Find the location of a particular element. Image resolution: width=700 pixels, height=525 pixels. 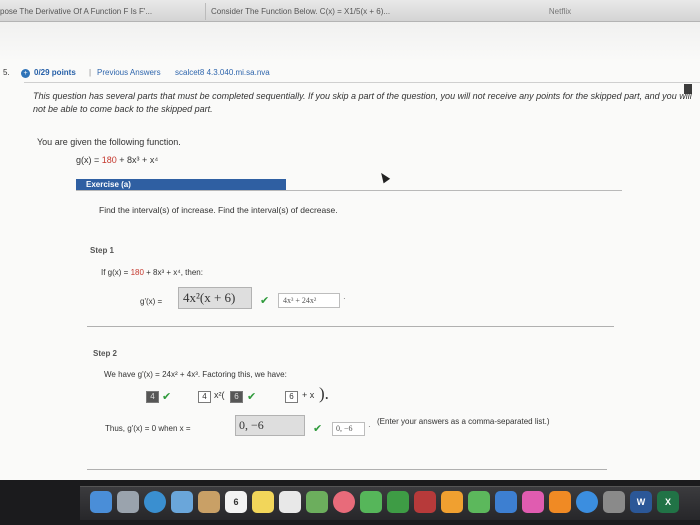

step1-correct-answer: 4x³ + 24x² is located at coordinates (309, 300).